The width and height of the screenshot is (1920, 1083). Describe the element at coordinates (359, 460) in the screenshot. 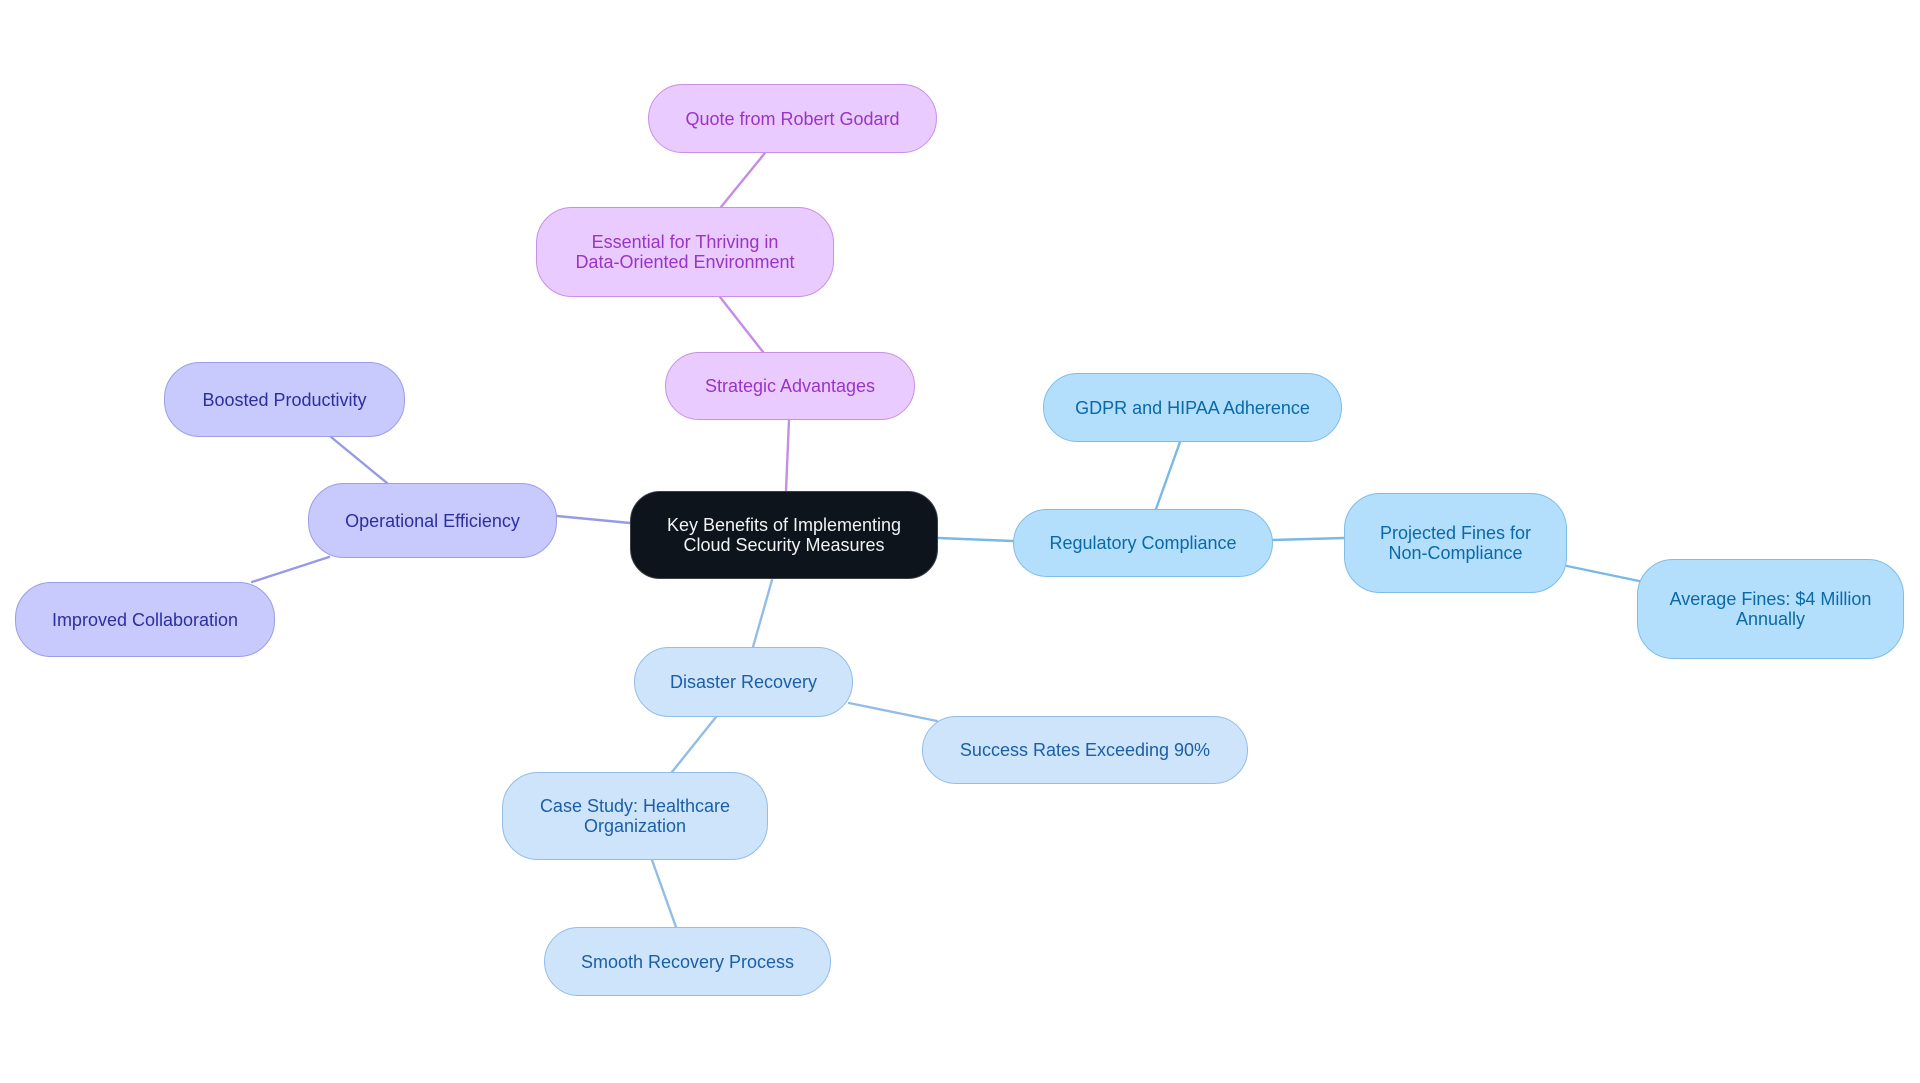

I see `edge-operational-boosted` at that location.